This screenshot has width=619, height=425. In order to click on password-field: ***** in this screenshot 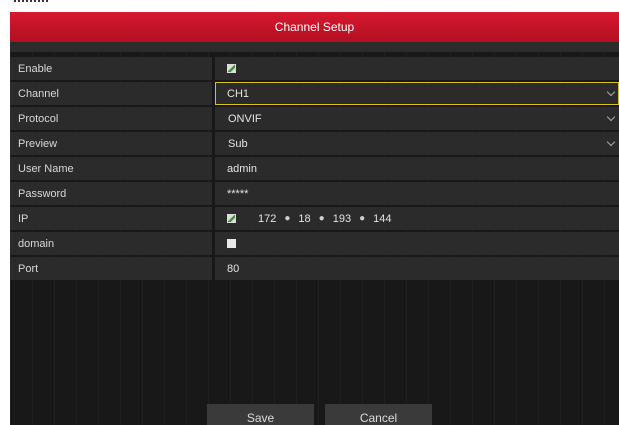, I will do `click(417, 193)`.